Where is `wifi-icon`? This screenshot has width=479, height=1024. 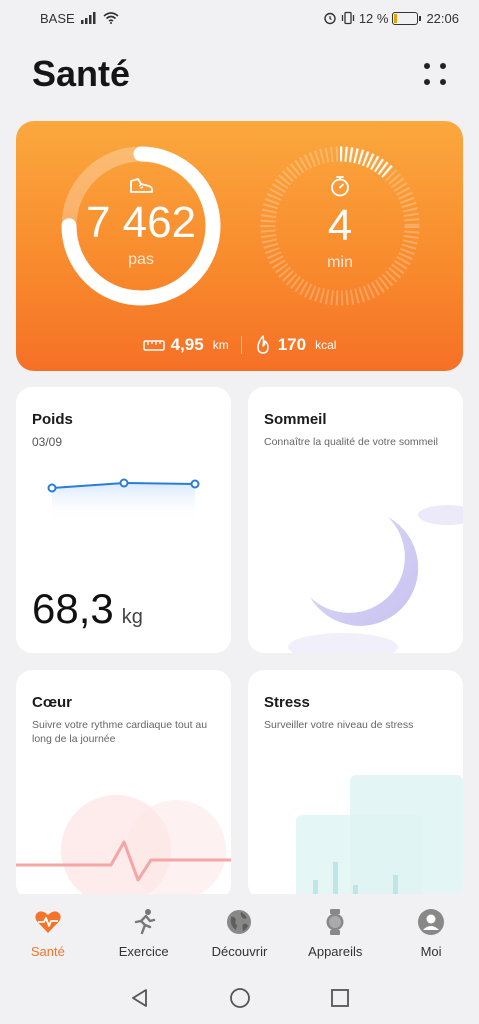 wifi-icon is located at coordinates (111, 18).